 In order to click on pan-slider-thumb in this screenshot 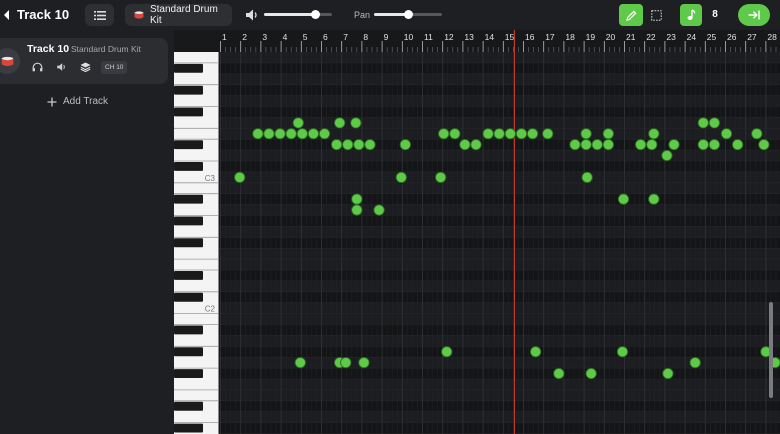, I will do `click(408, 14)`.